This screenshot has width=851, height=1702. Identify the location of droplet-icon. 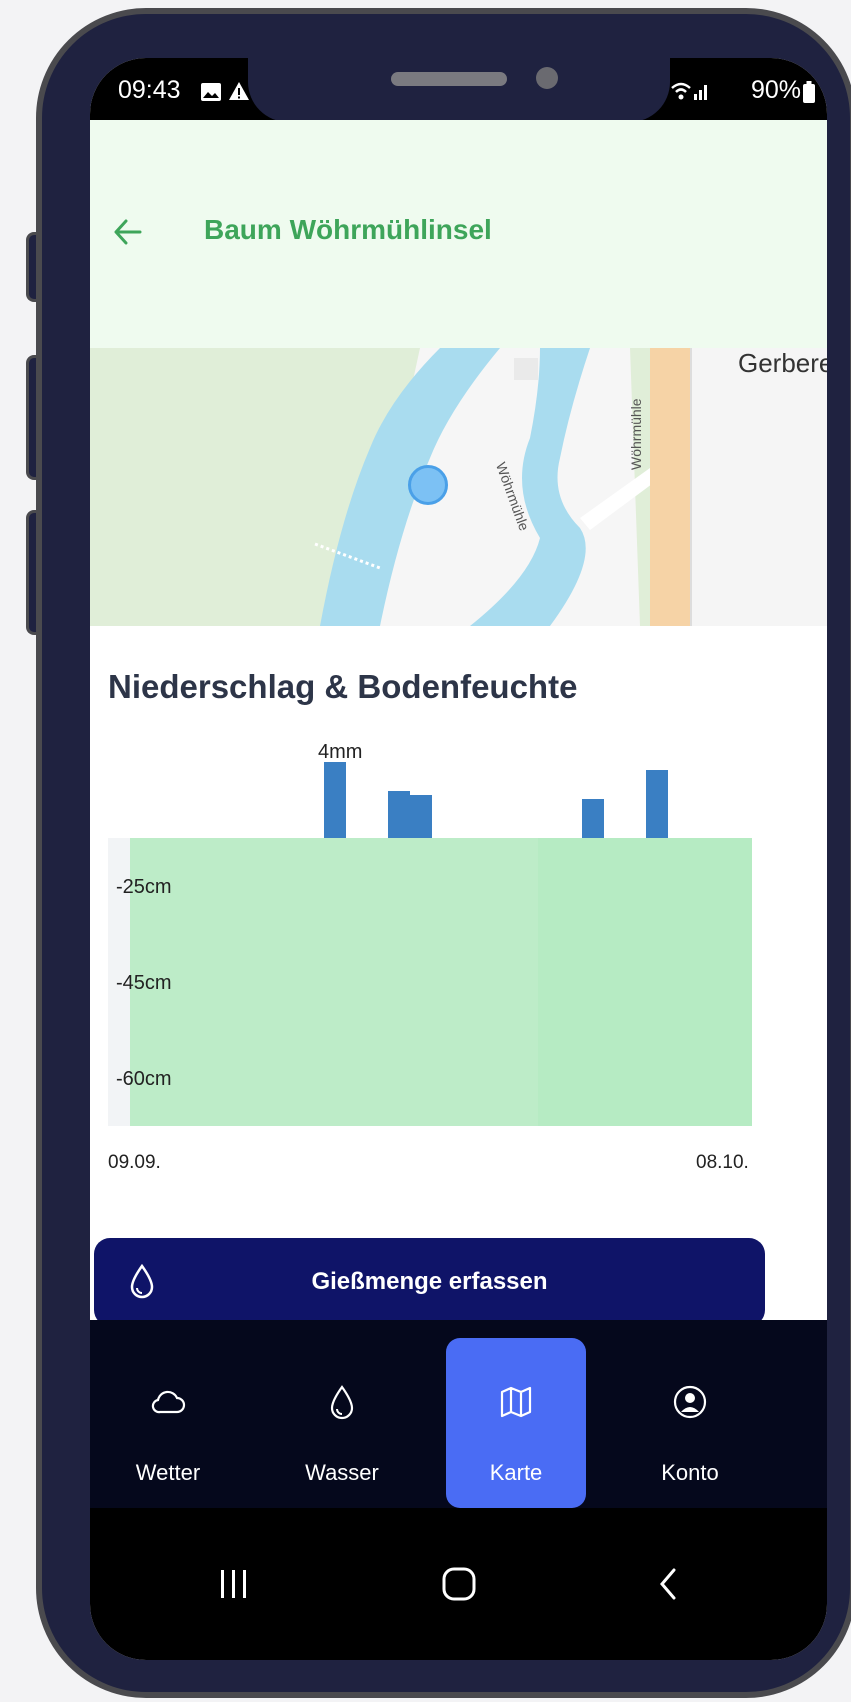
(342, 1402).